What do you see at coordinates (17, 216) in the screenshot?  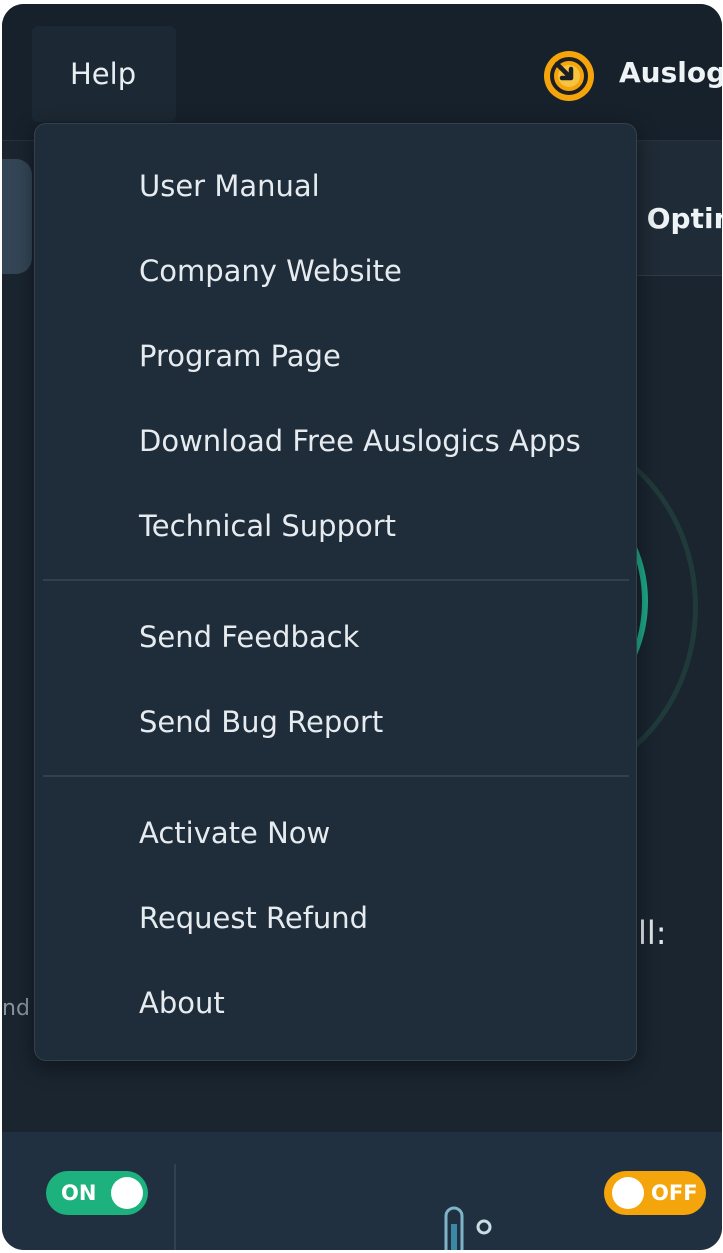 I see `left-side-tab` at bounding box center [17, 216].